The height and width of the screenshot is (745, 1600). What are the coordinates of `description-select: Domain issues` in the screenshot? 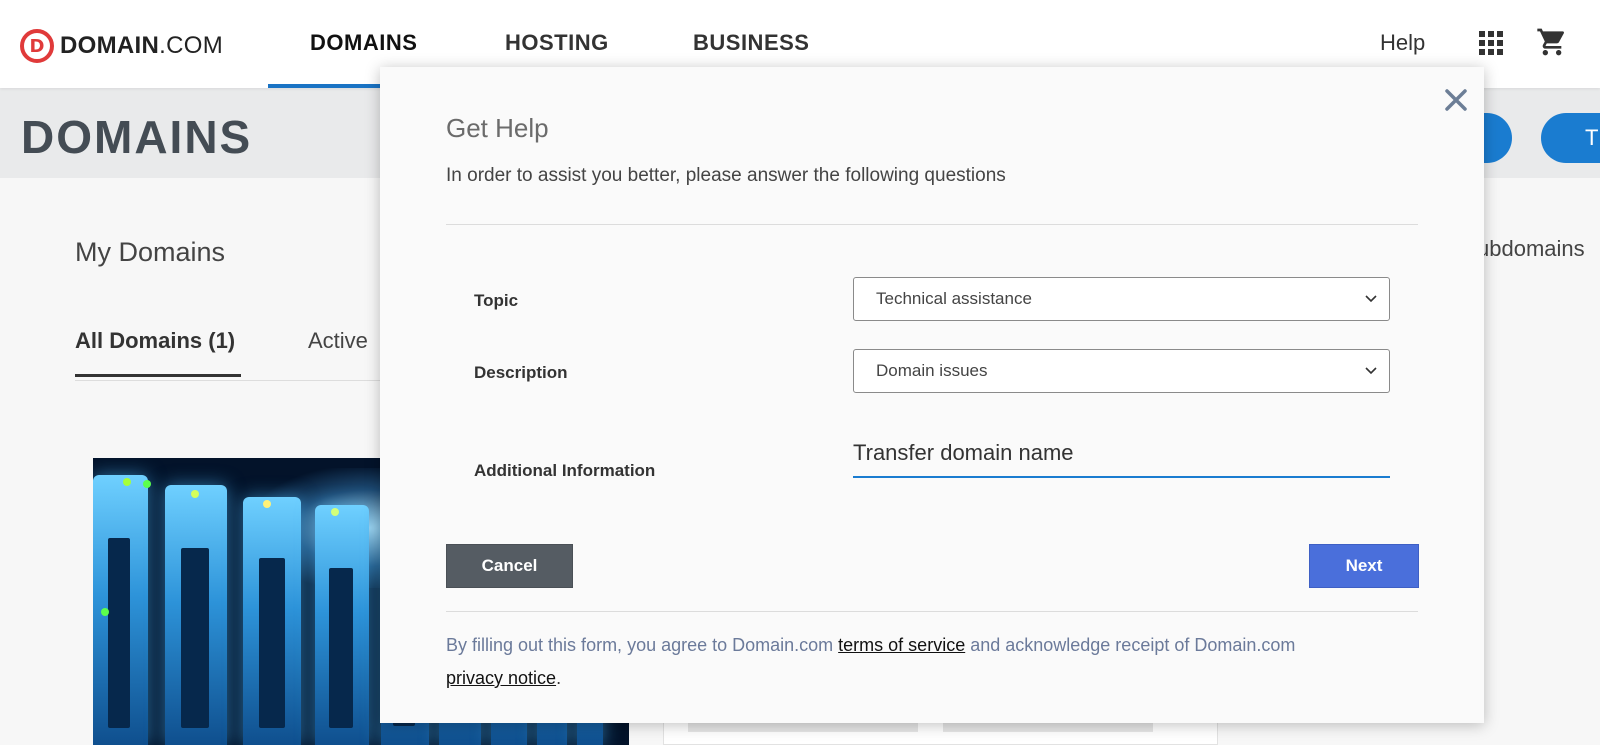 It's located at (1121, 371).